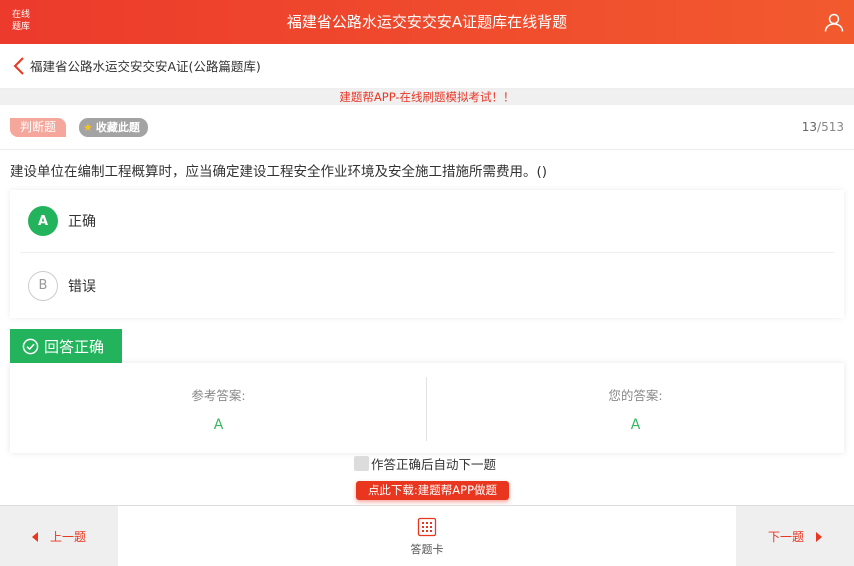  I want to click on favorite-button: ★ 收藏此题, so click(113, 127).